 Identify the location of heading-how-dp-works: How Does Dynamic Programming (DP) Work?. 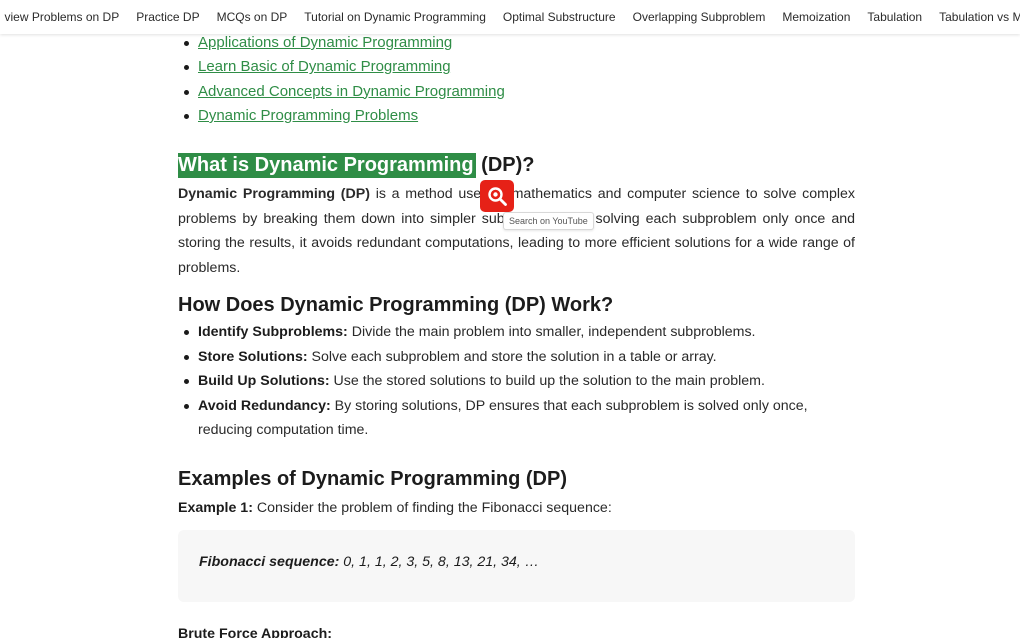
(396, 305).